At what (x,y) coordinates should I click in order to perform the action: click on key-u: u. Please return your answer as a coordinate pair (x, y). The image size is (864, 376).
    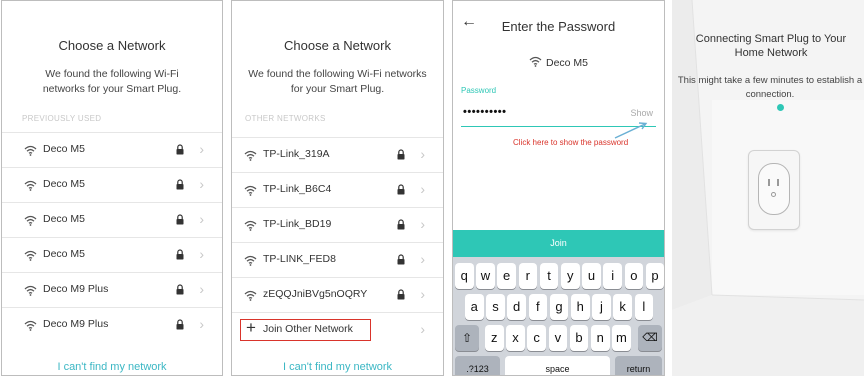
    Looking at the image, I should click on (591, 276).